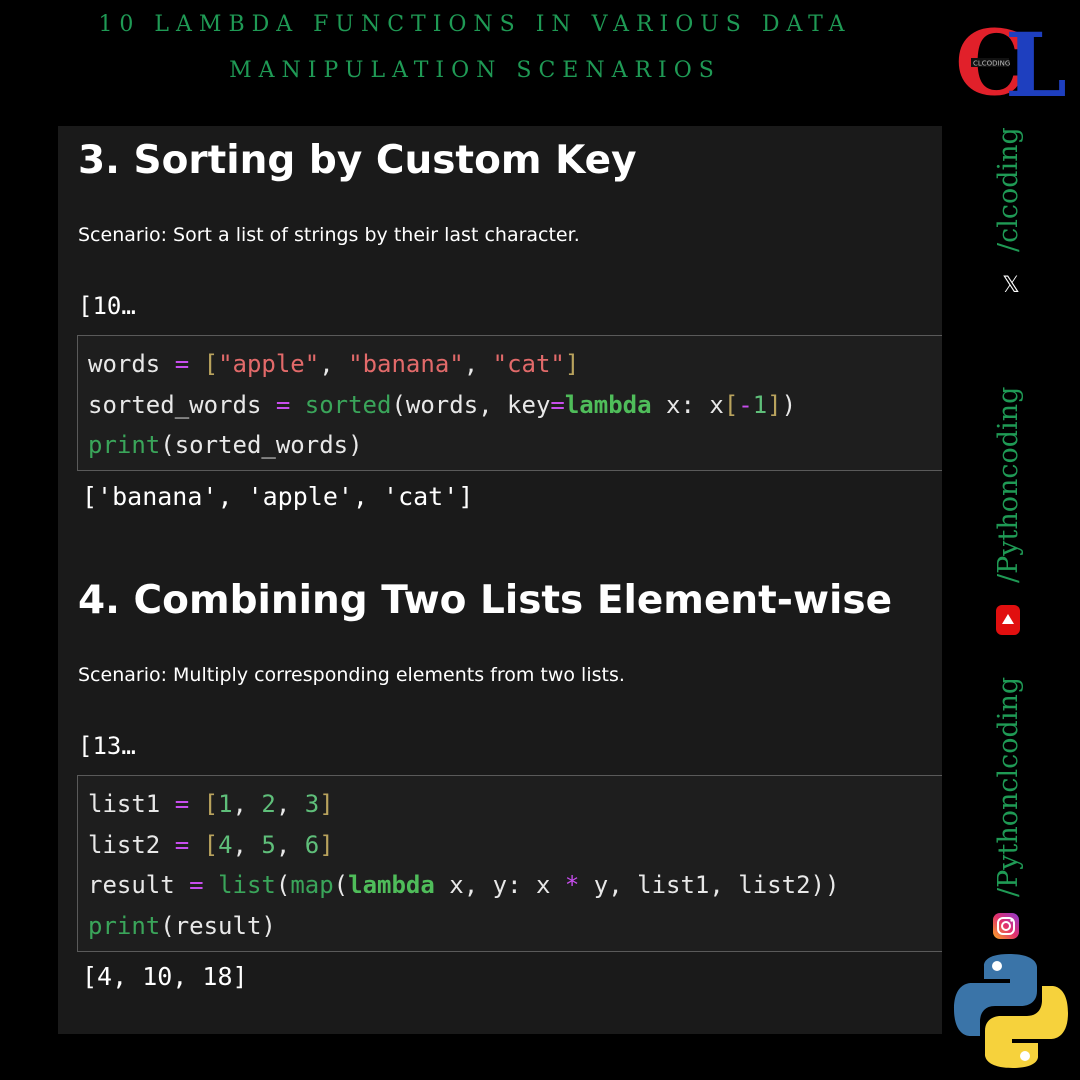  What do you see at coordinates (1006, 926) in the screenshot?
I see `instagram-icon` at bounding box center [1006, 926].